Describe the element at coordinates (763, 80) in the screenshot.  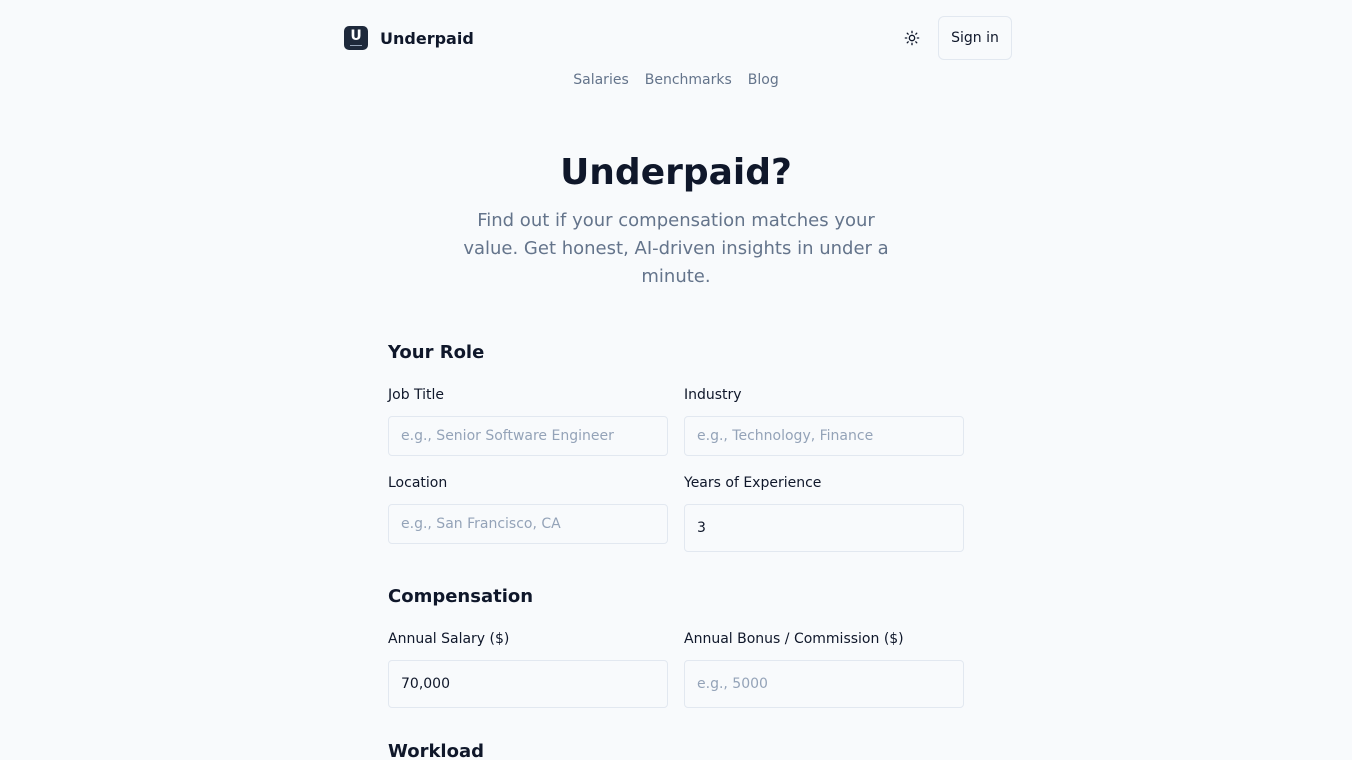
I see `nav-item-blog: Blog` at that location.